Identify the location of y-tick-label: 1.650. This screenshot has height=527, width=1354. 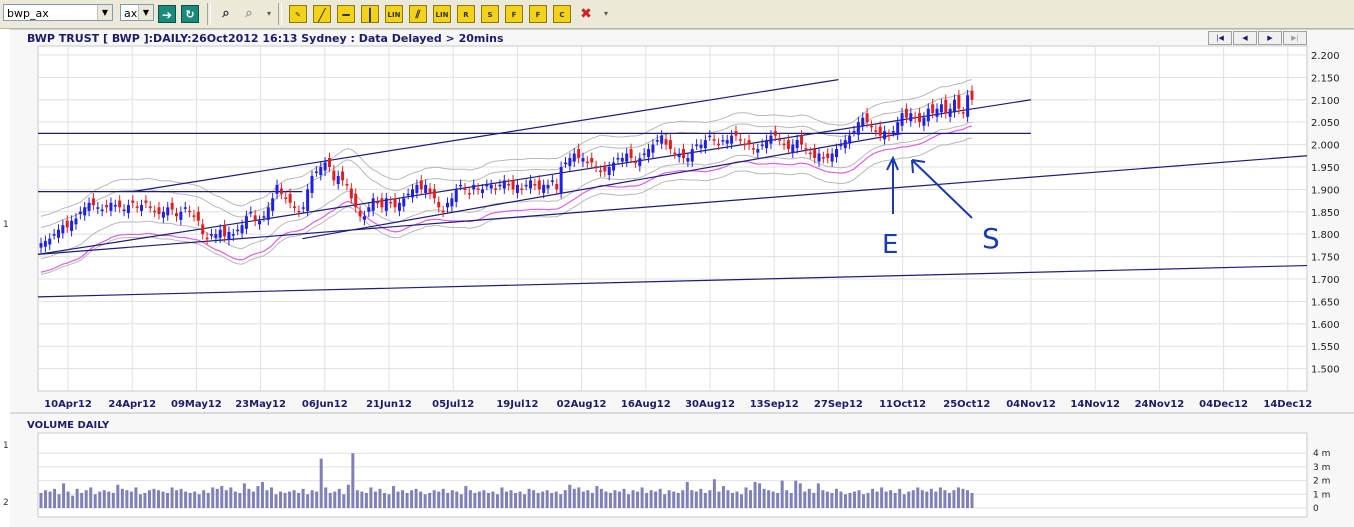
(1325, 302).